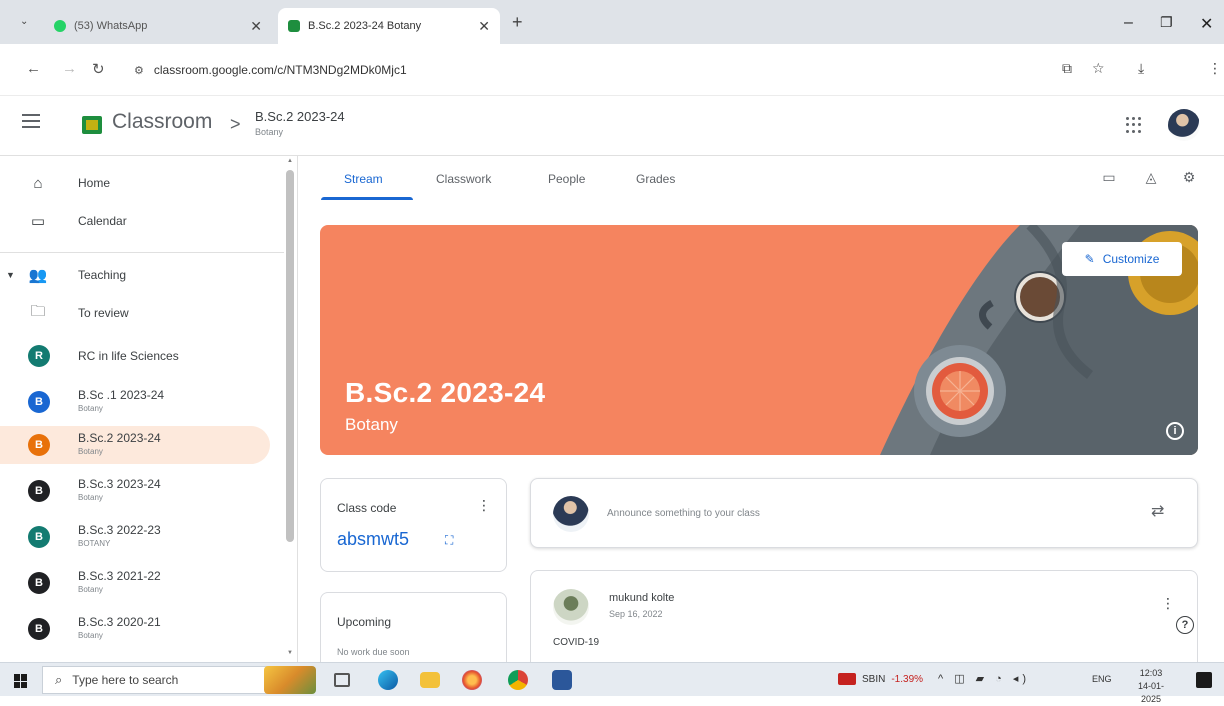 The height and width of the screenshot is (706, 1224). Describe the element at coordinates (135, 221) in the screenshot. I see `sidebar-item-calendar: ▭ Calendar` at that location.